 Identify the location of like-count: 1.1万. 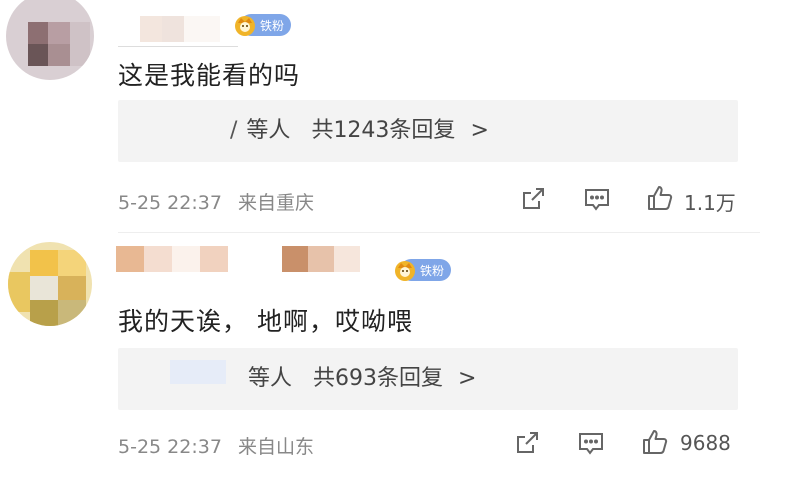
(710, 203).